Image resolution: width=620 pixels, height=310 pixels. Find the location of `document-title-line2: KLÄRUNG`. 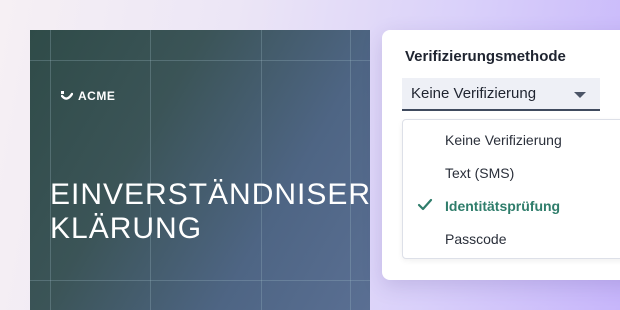

document-title-line2: KLÄRUNG is located at coordinates (126, 228).